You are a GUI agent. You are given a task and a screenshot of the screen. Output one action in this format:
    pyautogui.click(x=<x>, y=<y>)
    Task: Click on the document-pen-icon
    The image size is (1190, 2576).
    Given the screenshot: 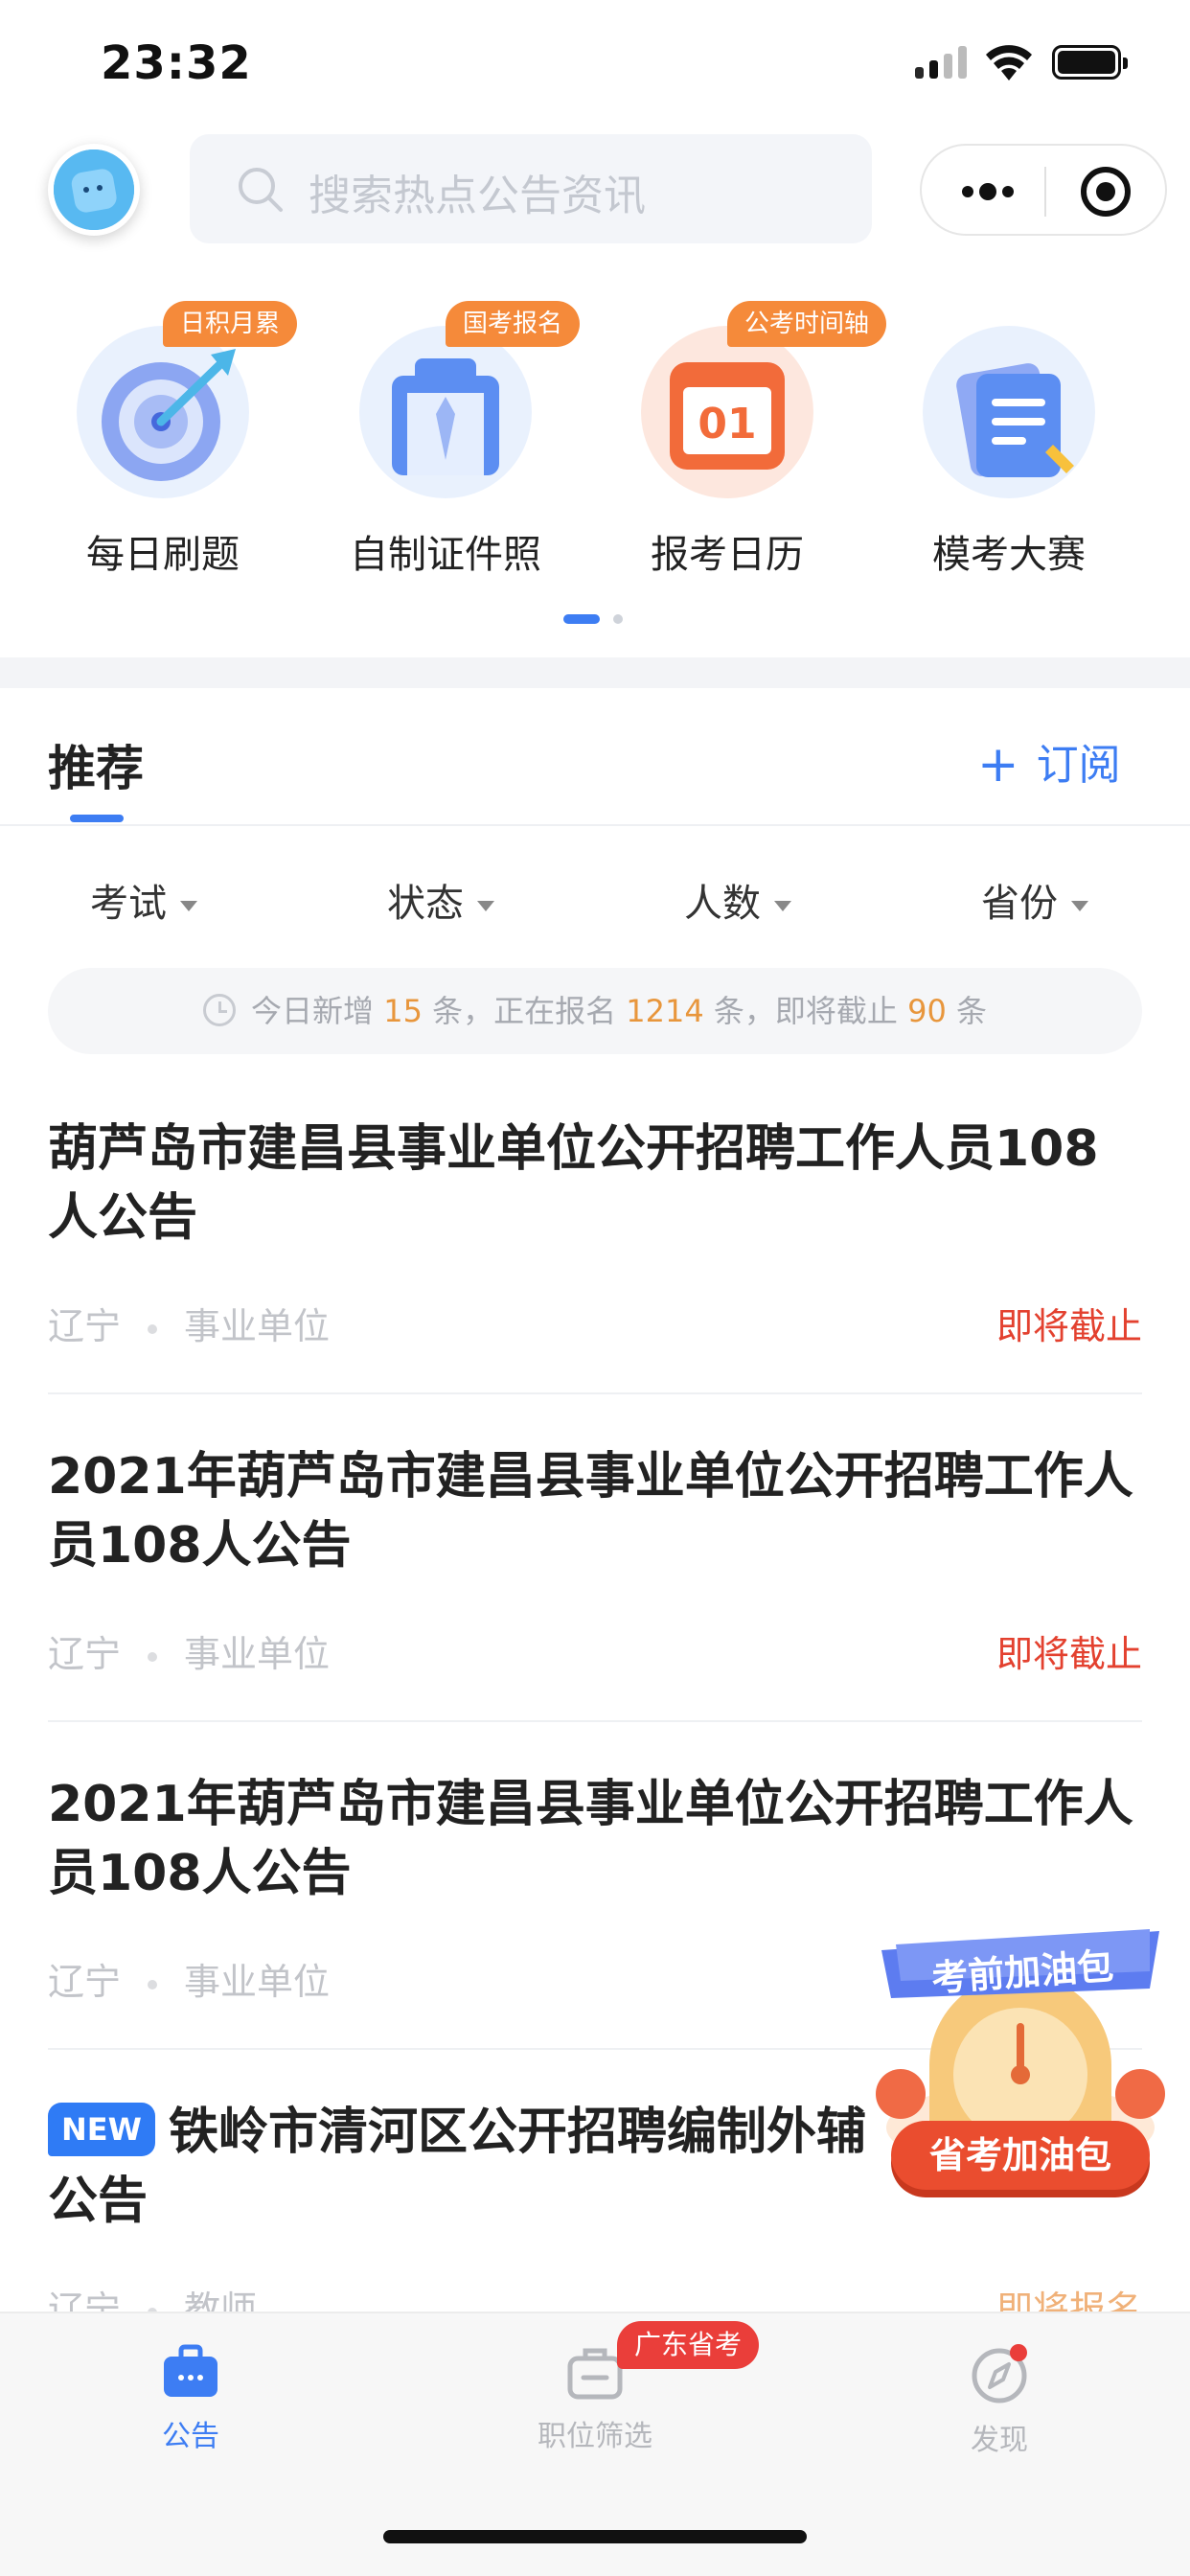 What is the action you would take?
    pyautogui.click(x=1009, y=412)
    